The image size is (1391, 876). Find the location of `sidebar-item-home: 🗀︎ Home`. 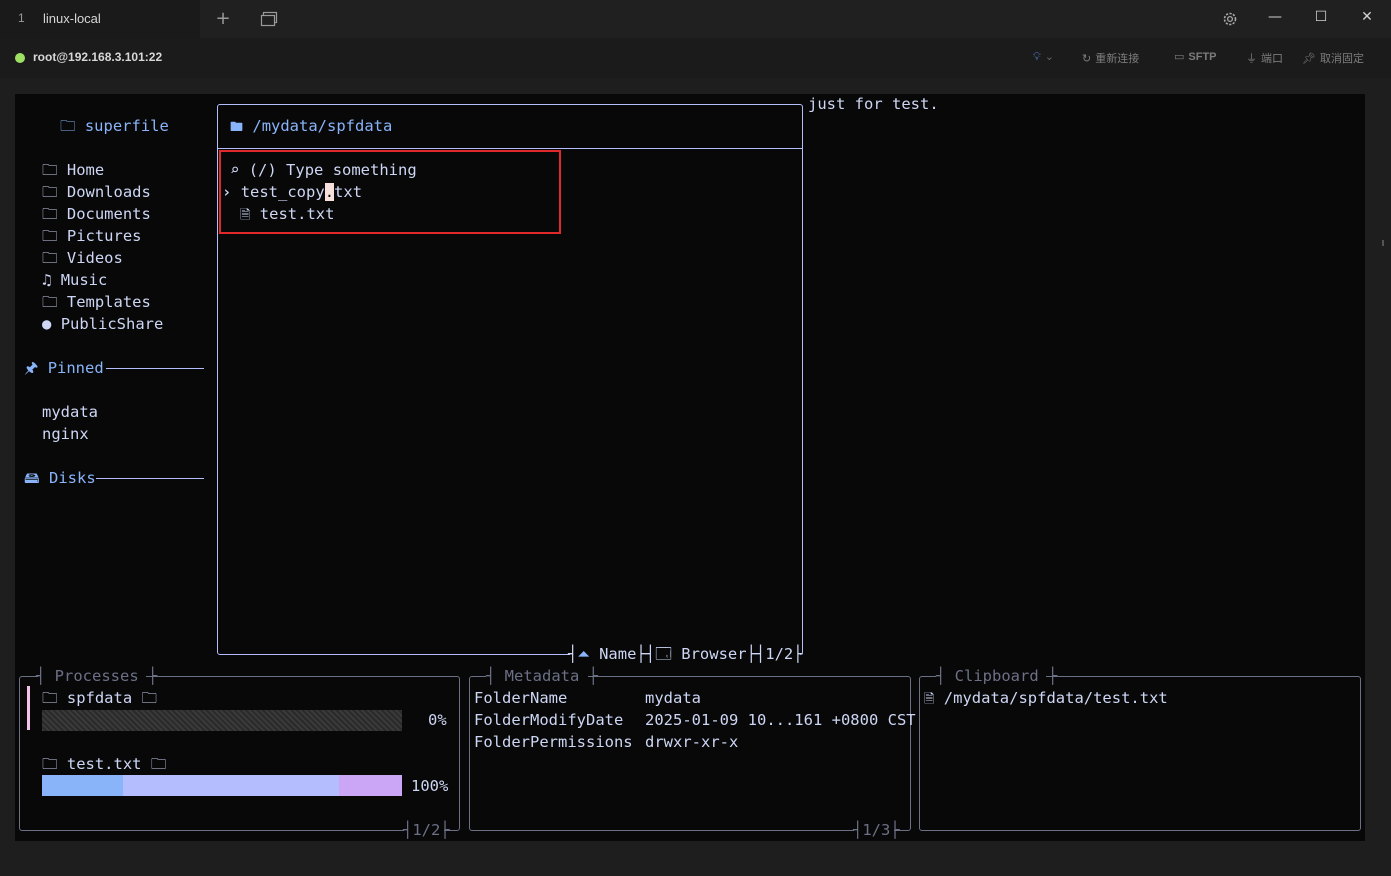

sidebar-item-home: 🗀︎ Home is located at coordinates (73, 170).